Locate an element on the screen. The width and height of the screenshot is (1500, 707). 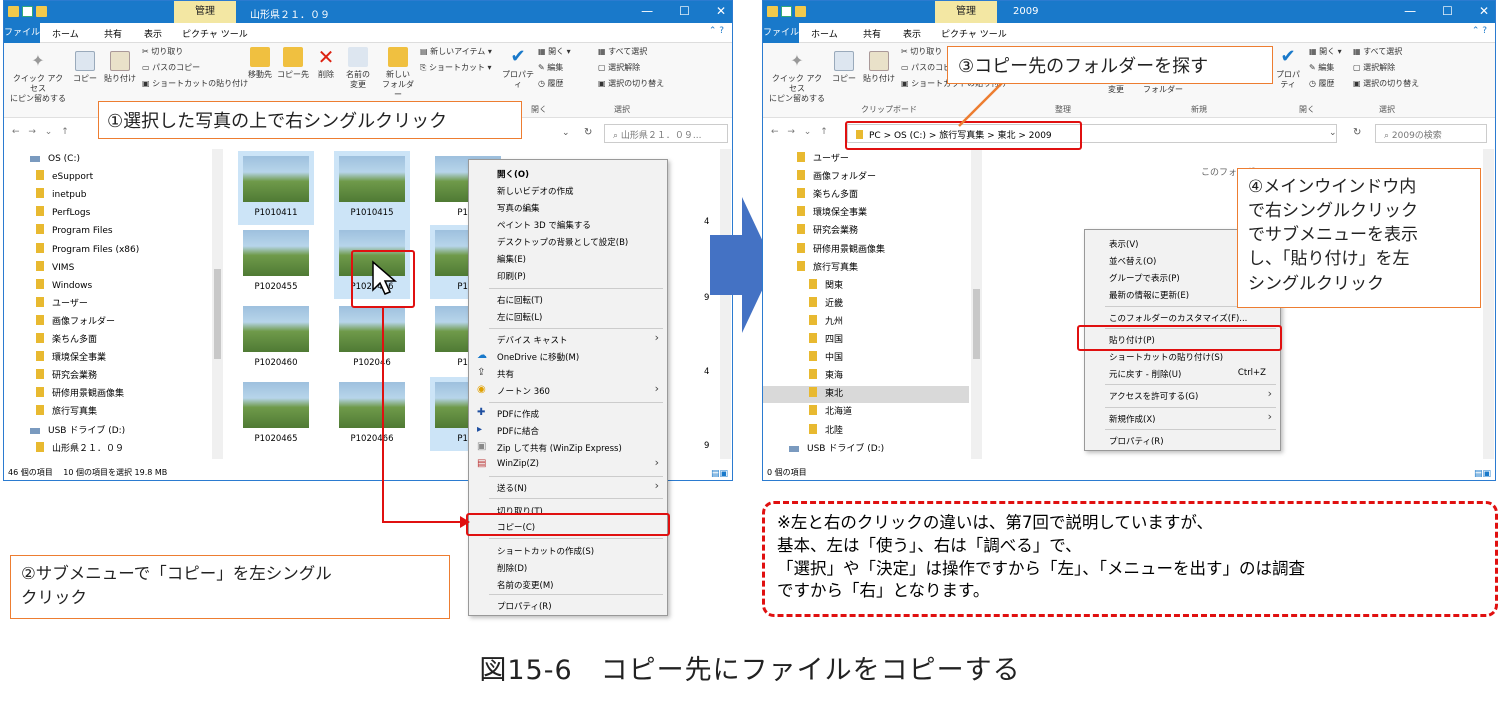
nav-item: Windows is located at coordinates (64, 286).